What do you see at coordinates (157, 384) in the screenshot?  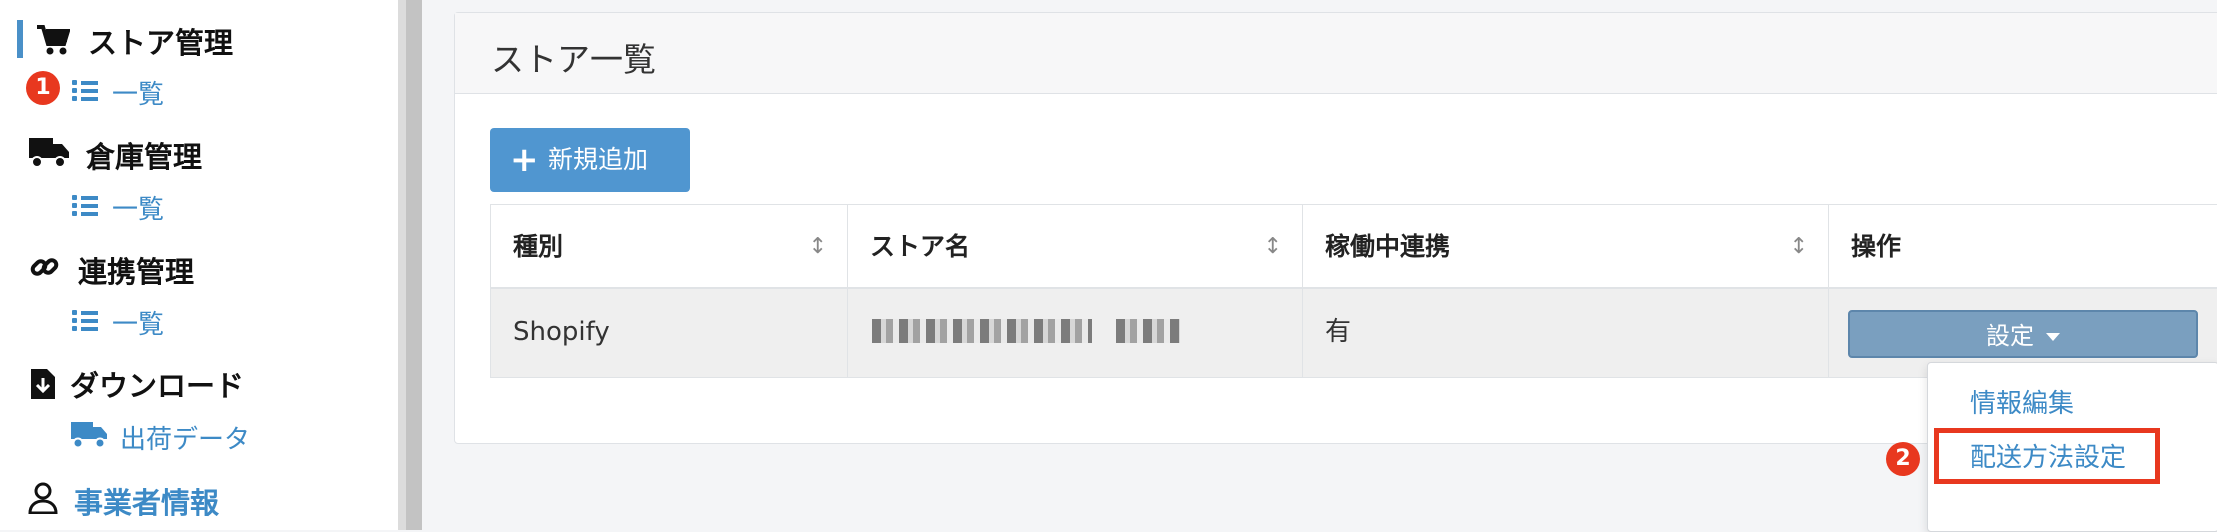 I see `sidebar-group-download: ダウンロード` at bounding box center [157, 384].